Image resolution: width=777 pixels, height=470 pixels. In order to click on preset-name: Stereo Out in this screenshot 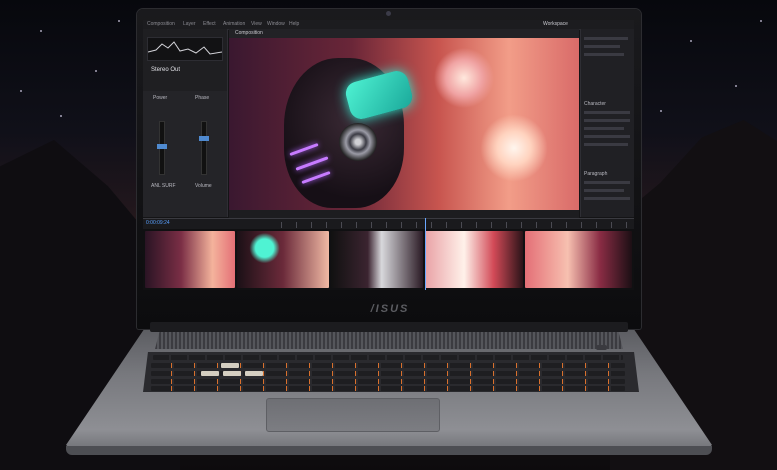, I will do `click(166, 70)`.